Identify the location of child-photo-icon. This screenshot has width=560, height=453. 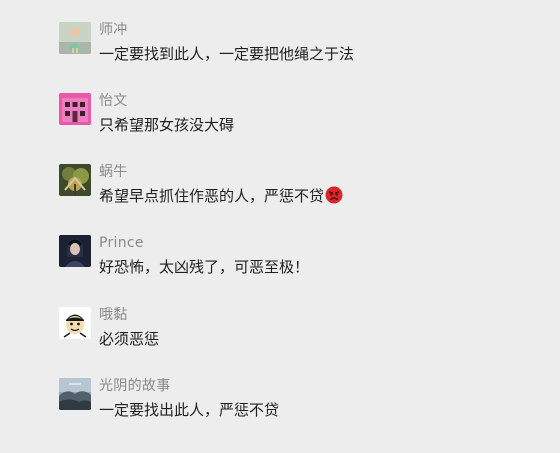
(75, 38).